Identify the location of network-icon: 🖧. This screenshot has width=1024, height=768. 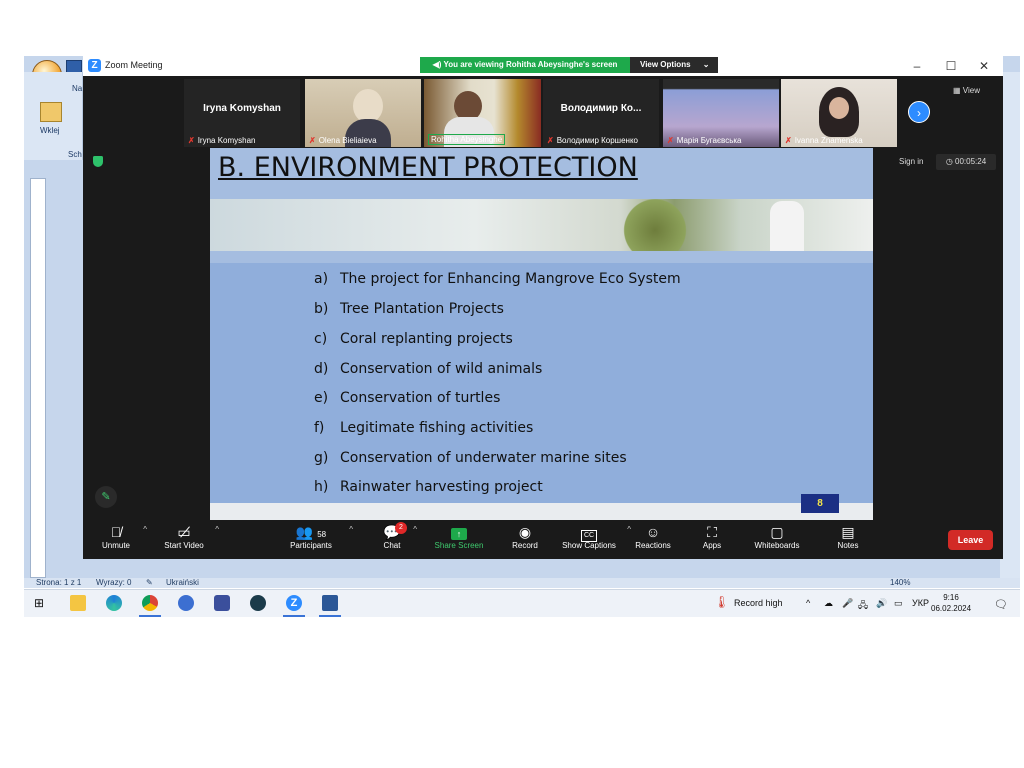
(863, 606).